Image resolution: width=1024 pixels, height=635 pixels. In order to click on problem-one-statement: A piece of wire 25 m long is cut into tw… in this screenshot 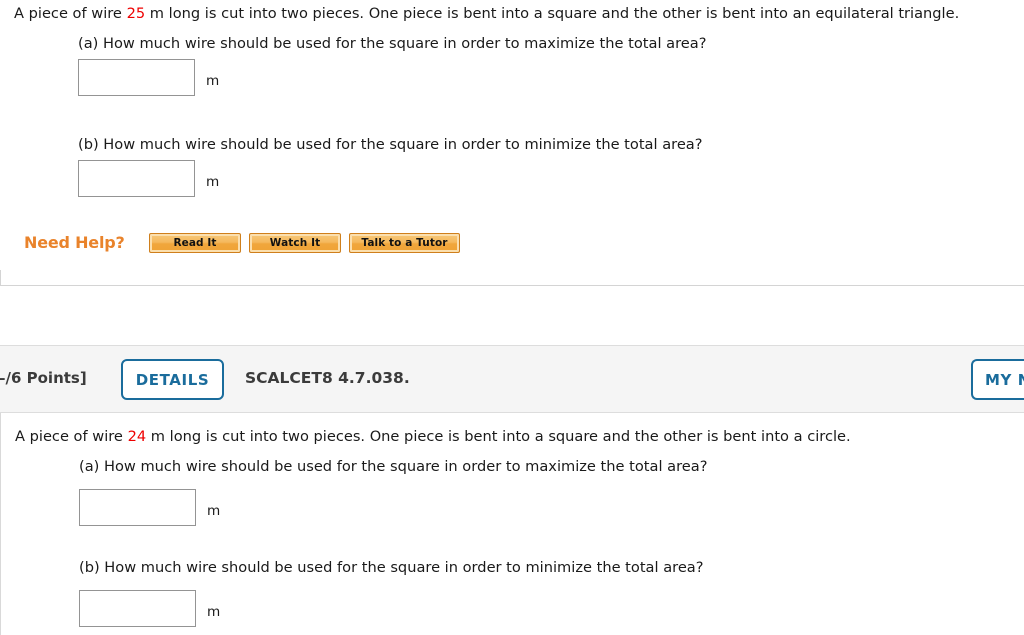, I will do `click(486, 14)`.